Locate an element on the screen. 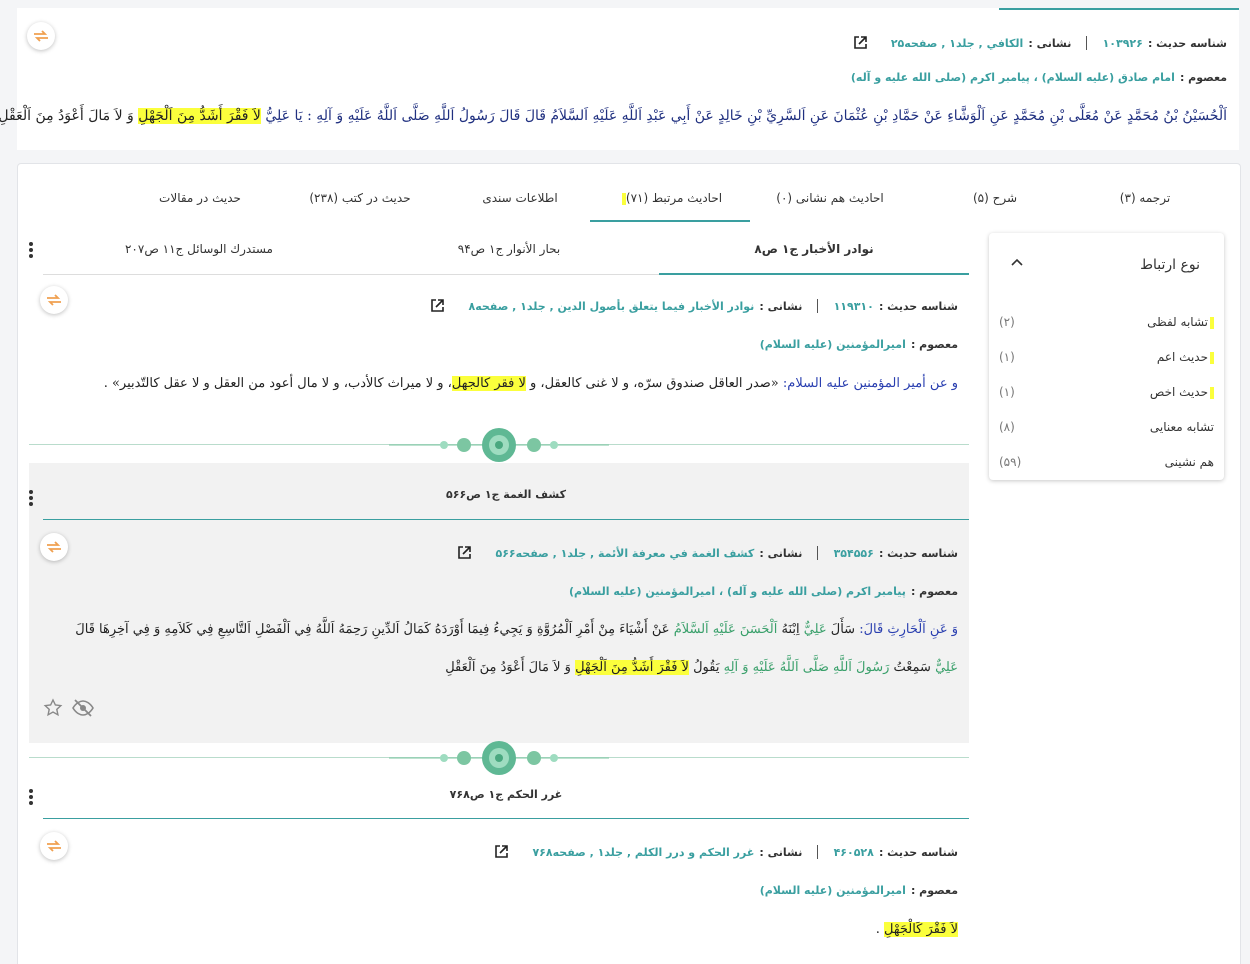 The height and width of the screenshot is (964, 1250). filter-title: نوع ارتباط is located at coordinates (1170, 265).